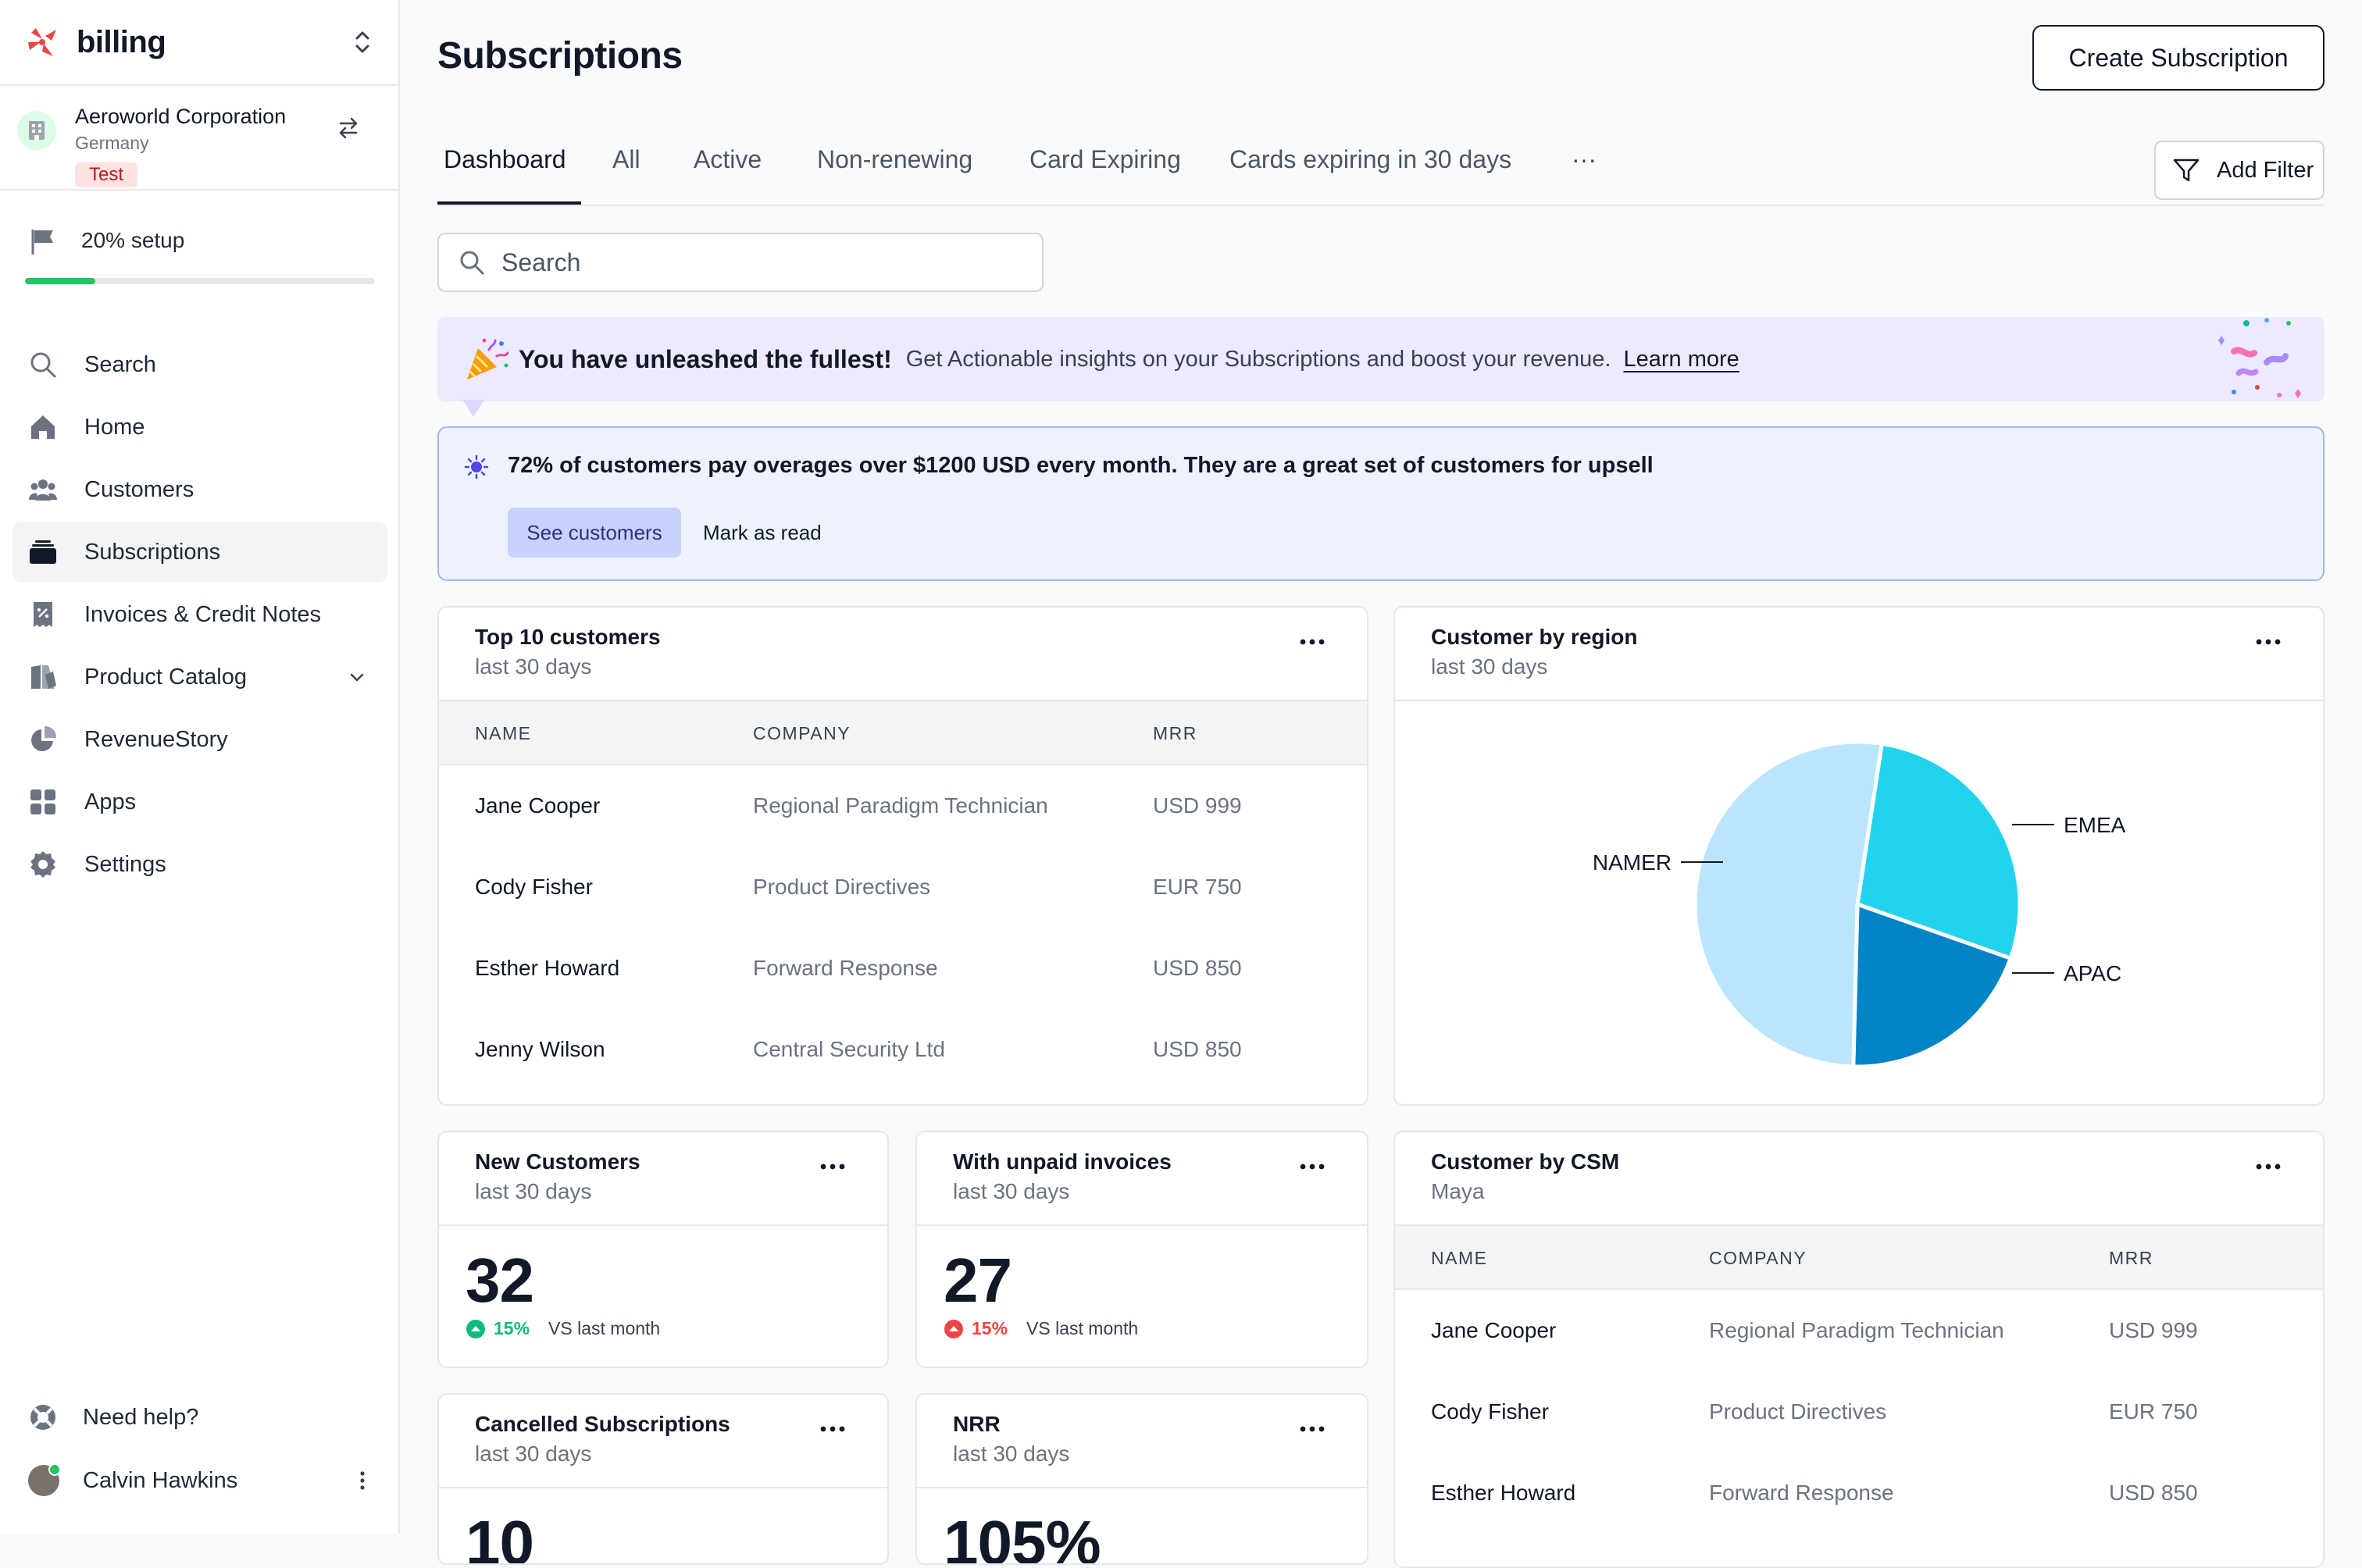 The image size is (2362, 1568). What do you see at coordinates (953, 1328) in the screenshot?
I see `trend-up-icon` at bounding box center [953, 1328].